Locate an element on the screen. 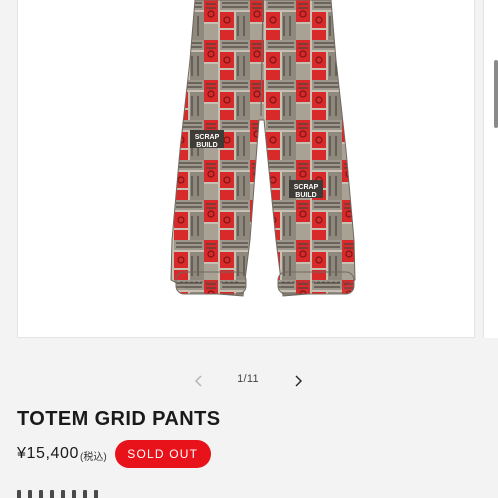 The height and width of the screenshot is (498, 498). scrollbar-thumb is located at coordinates (496, 94).